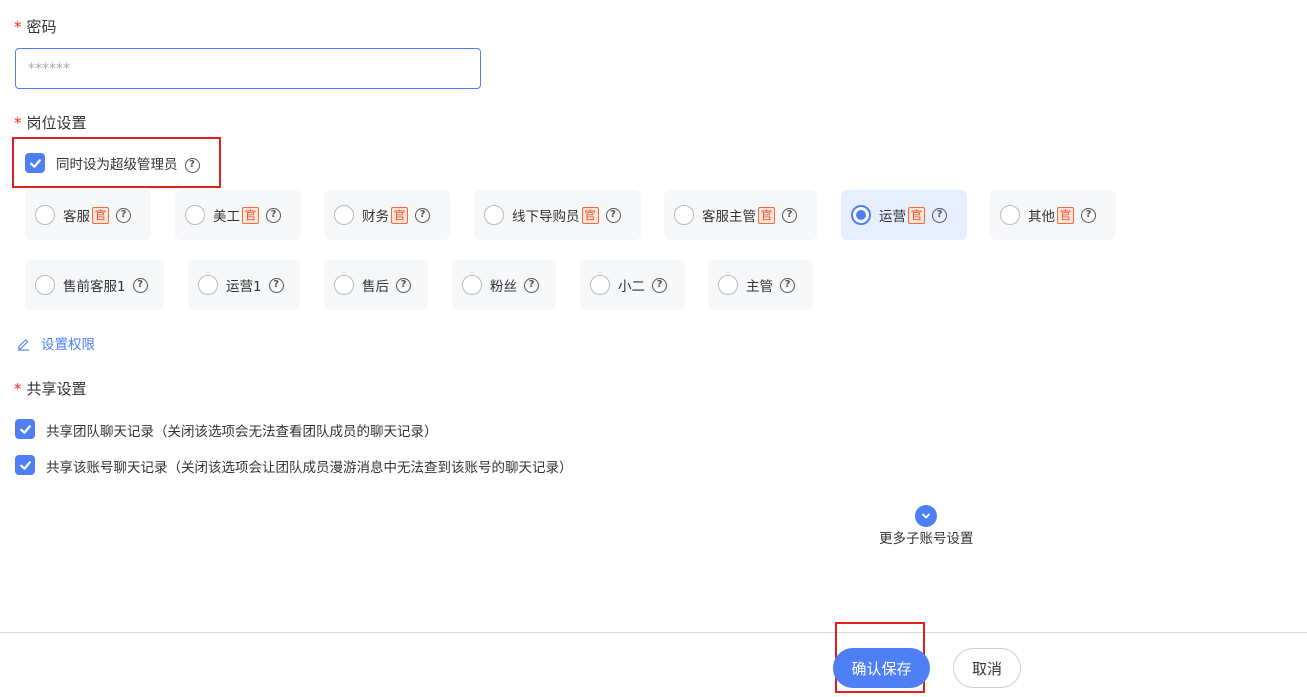 The height and width of the screenshot is (697, 1307). What do you see at coordinates (55, 343) in the screenshot?
I see `set-permissions-link: 设置权限` at bounding box center [55, 343].